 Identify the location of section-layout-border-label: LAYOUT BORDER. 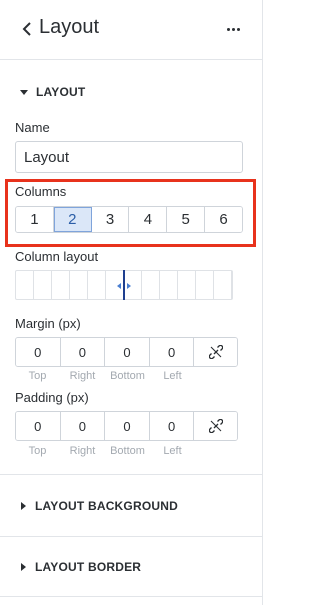
(88, 567).